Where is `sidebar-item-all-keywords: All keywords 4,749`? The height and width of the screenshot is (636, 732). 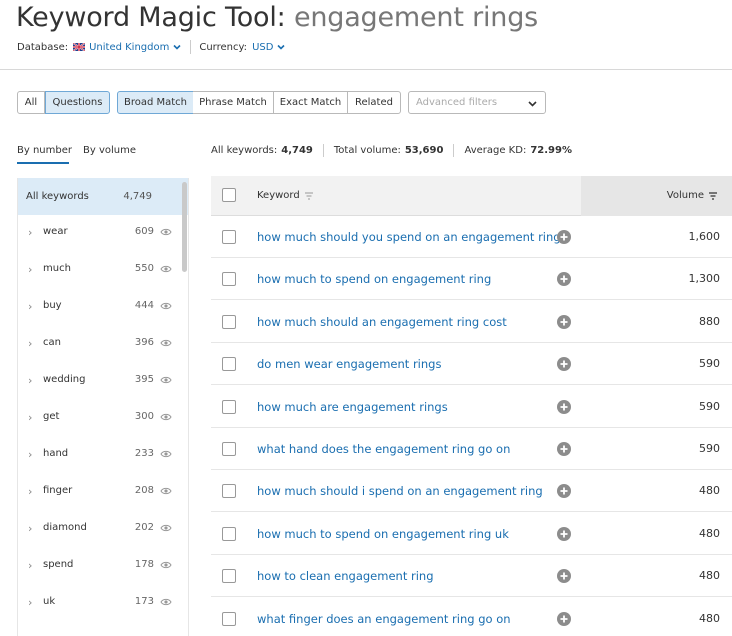
sidebar-item-all-keywords: All keywords 4,749 is located at coordinates (103, 196).